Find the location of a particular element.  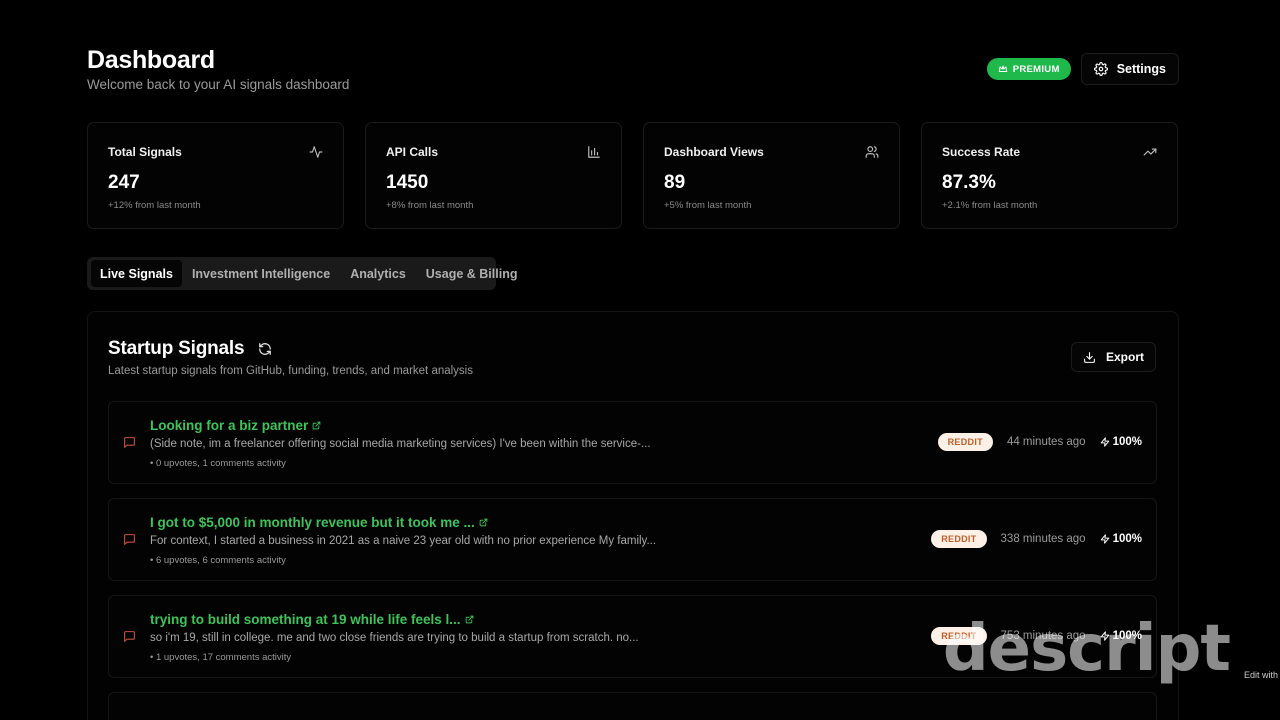

activity-icon is located at coordinates (316, 152).